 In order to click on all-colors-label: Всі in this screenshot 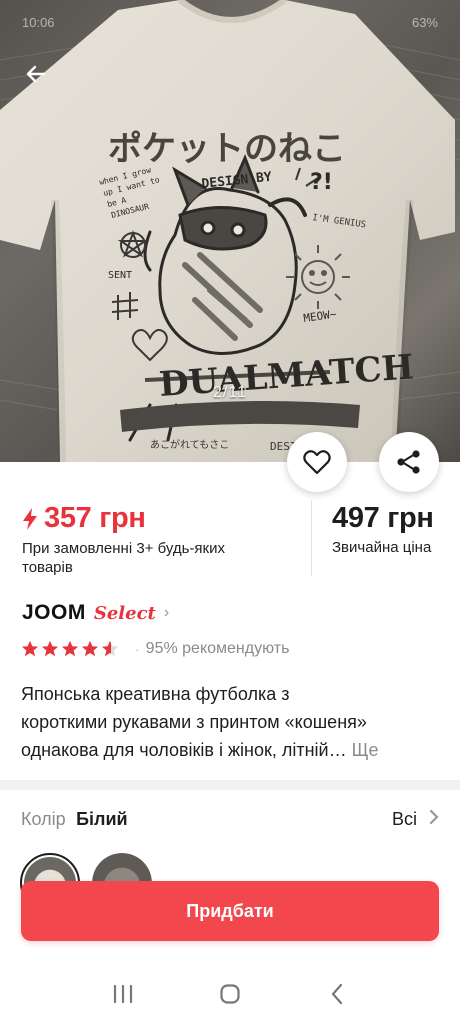, I will do `click(404, 818)`.